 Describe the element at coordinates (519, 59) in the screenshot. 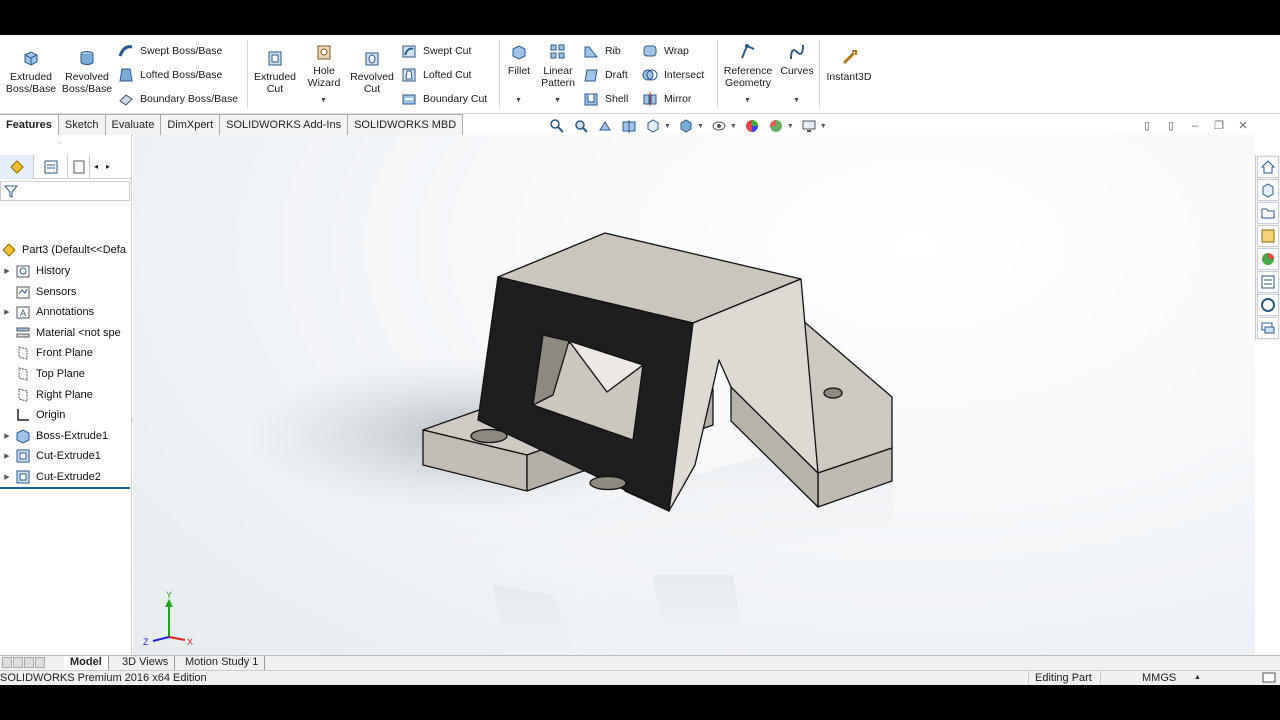

I see `fillet-button: Fillet` at that location.